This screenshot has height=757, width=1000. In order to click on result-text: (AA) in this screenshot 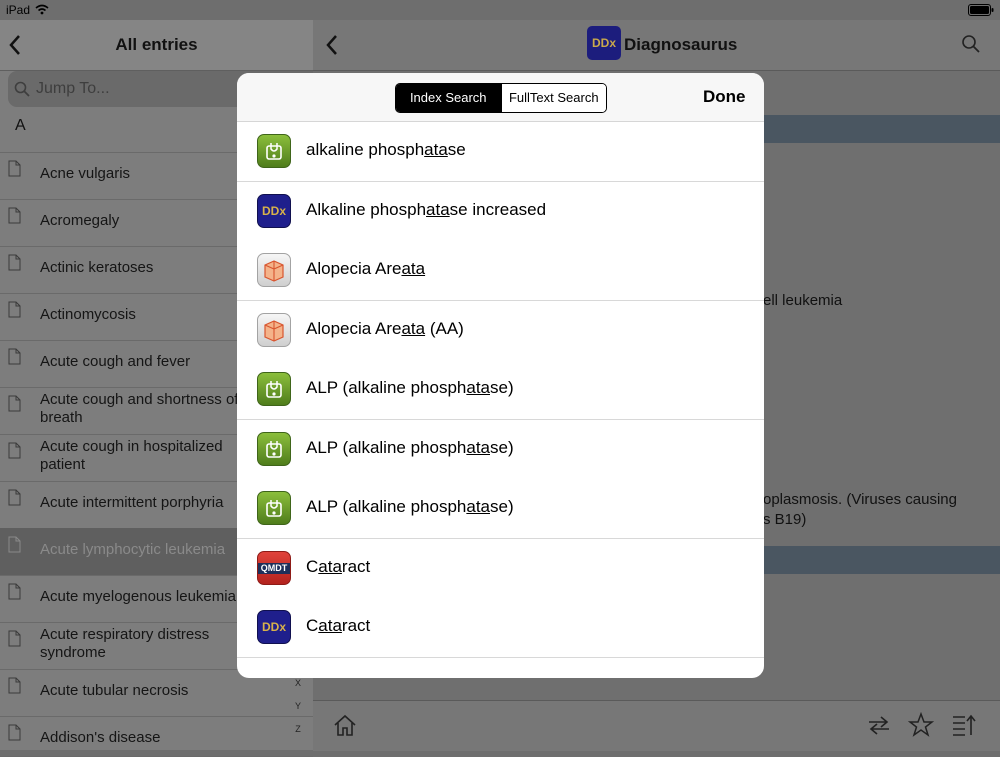, I will do `click(444, 328)`.